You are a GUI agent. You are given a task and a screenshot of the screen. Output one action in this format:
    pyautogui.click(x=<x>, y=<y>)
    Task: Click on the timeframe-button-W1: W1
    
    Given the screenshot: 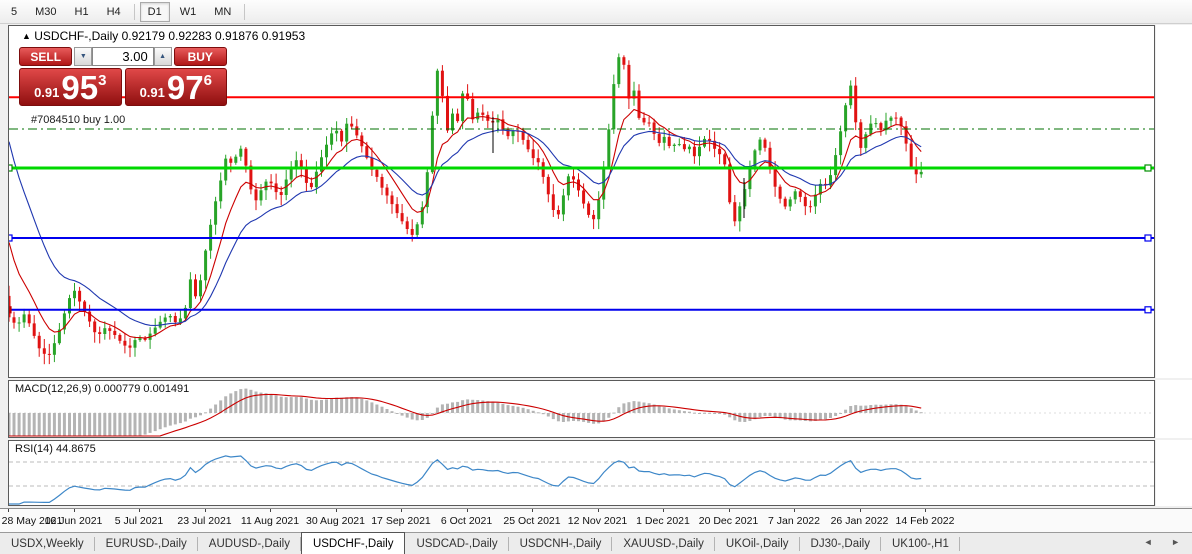 What is the action you would take?
    pyautogui.click(x=188, y=12)
    